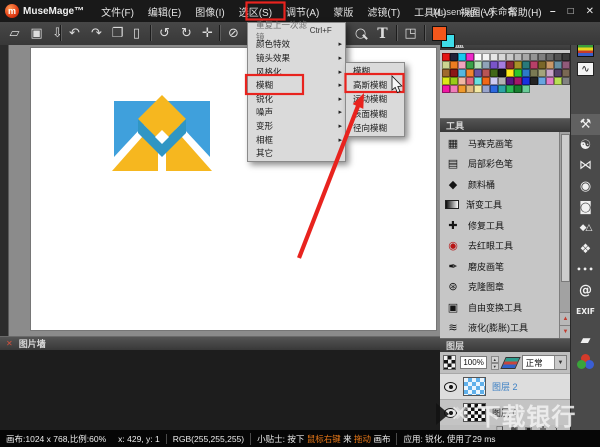  Describe the element at coordinates (585, 363) in the screenshot. I see `rgb-circles-icon` at that location.